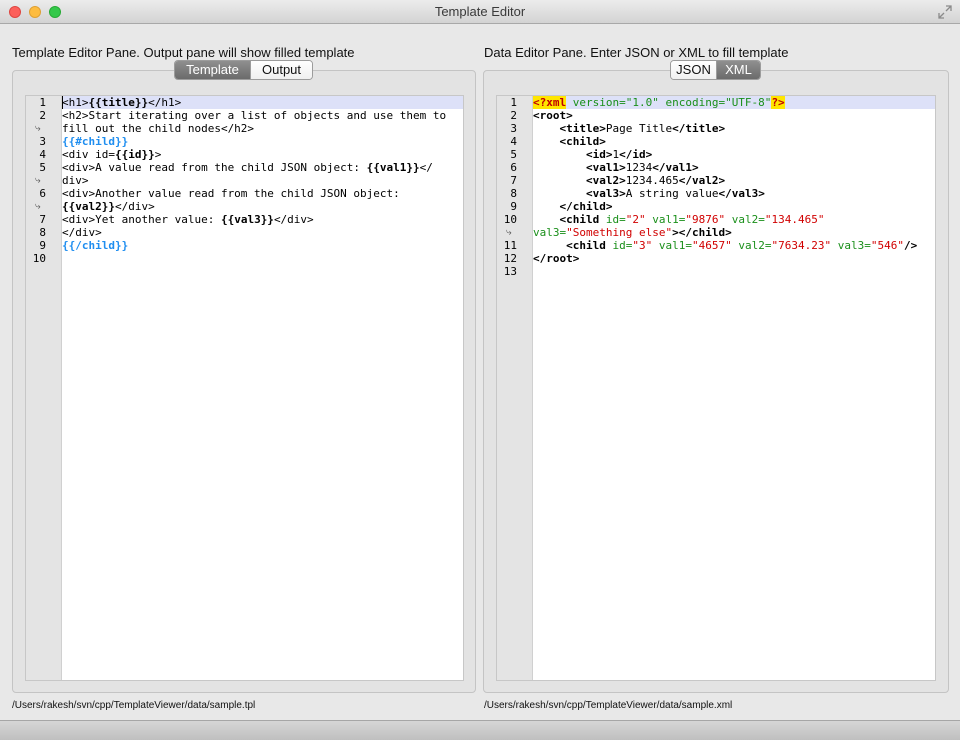 This screenshot has height=740, width=960. What do you see at coordinates (586, 206) in the screenshot?
I see `code-token: </child>` at bounding box center [586, 206].